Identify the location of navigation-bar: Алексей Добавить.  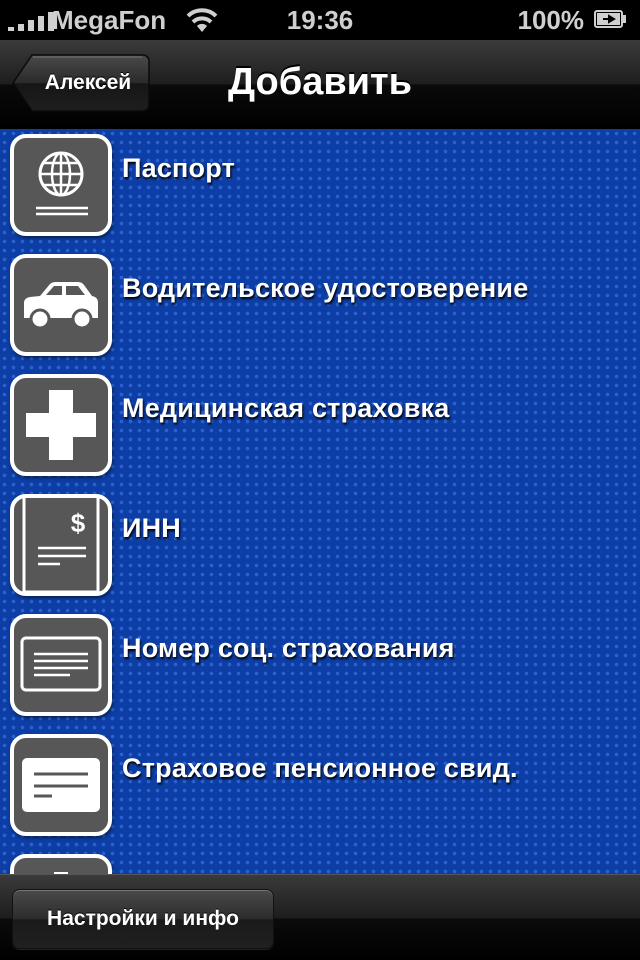
(320, 84).